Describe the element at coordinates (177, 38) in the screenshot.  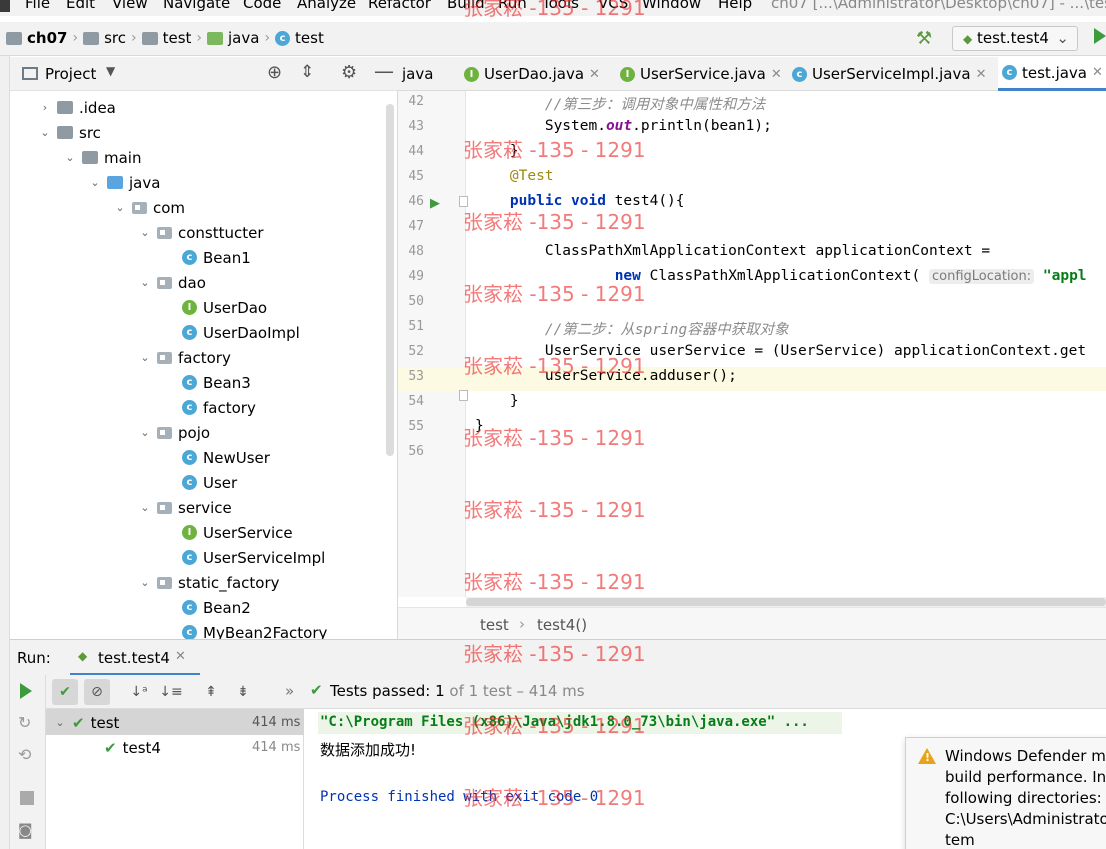
I see `breadcrumb-test: test` at that location.